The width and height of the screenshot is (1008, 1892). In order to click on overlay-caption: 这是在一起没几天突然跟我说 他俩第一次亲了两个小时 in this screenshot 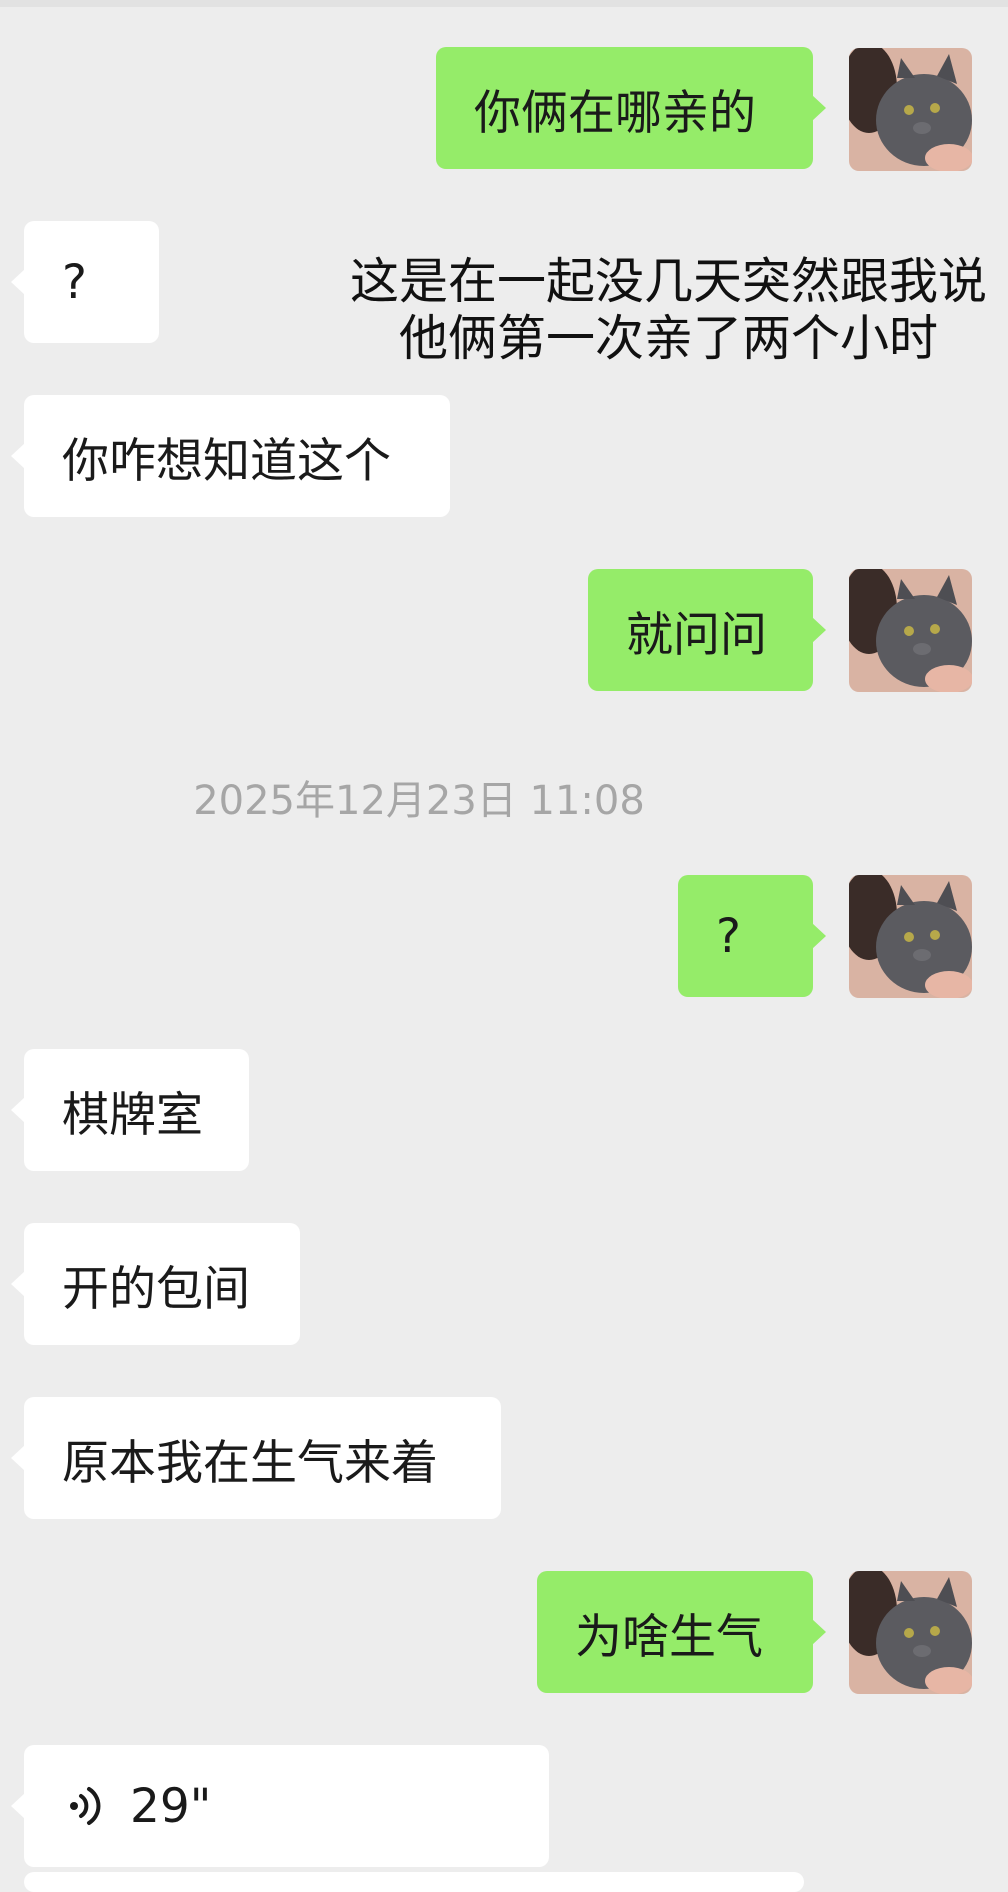, I will do `click(668, 310)`.